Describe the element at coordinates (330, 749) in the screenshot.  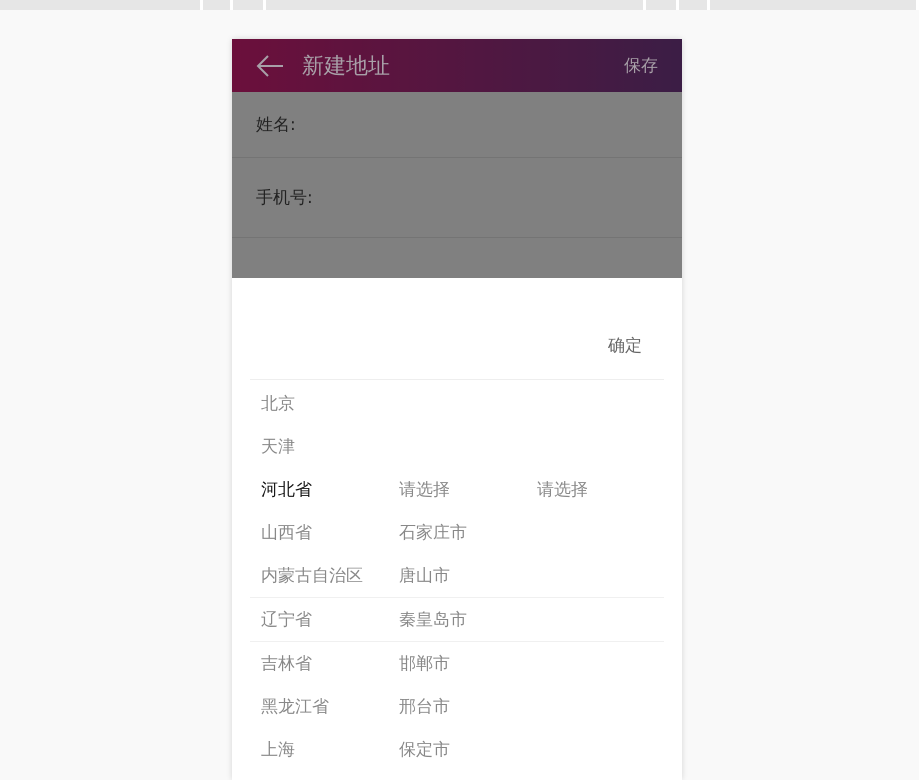
I see `picker-option: 上海` at that location.